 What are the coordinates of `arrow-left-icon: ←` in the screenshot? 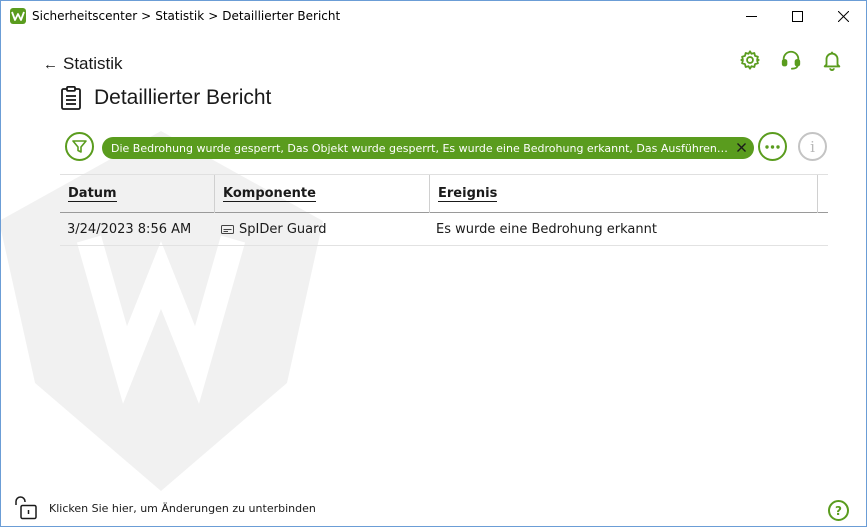 It's located at (50, 64).